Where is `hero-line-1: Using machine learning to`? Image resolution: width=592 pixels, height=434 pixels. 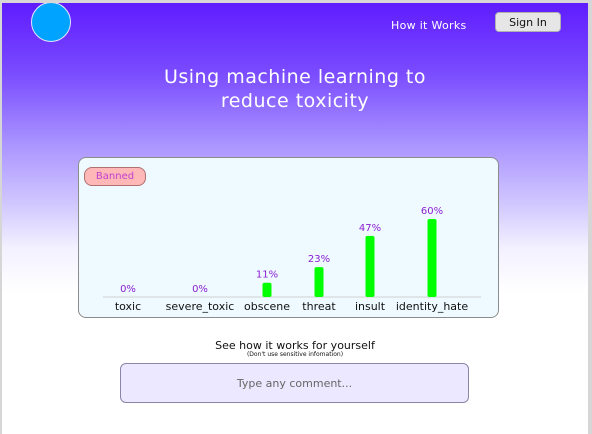
hero-line-1: Using machine learning to is located at coordinates (295, 77).